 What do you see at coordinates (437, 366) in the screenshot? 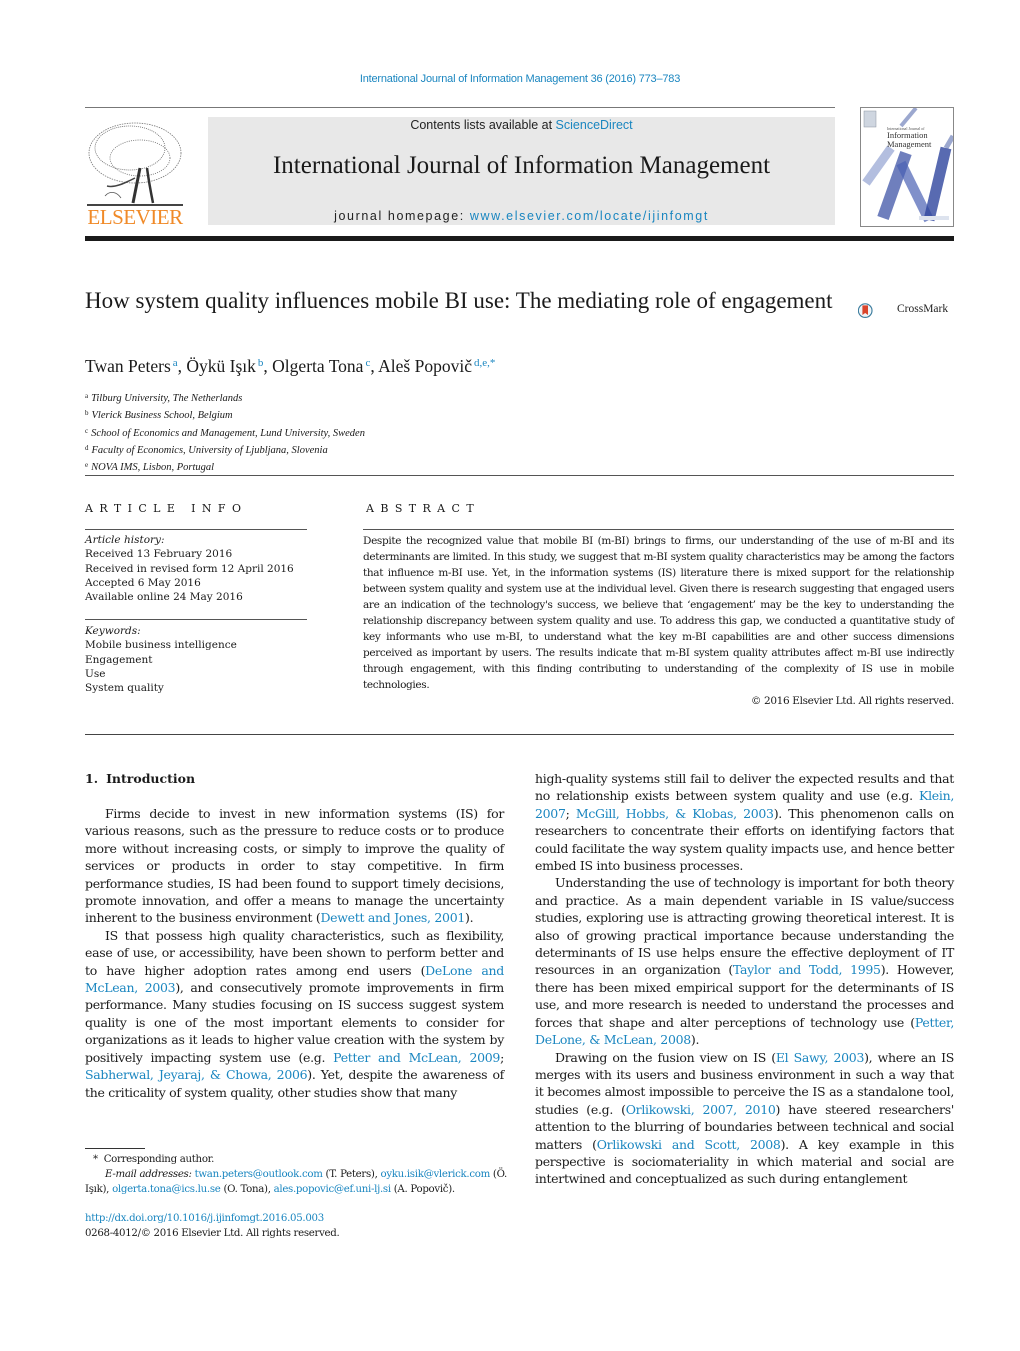
I see `author: Aleš Popovič d,e,*` at bounding box center [437, 366].